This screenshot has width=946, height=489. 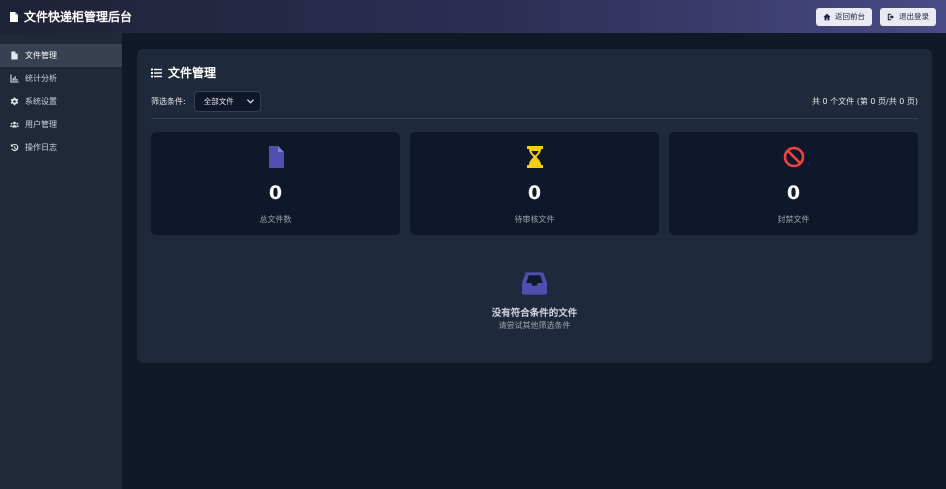 What do you see at coordinates (534, 325) in the screenshot?
I see `empty-state-subtitle: 请尝试其他筛选条件` at bounding box center [534, 325].